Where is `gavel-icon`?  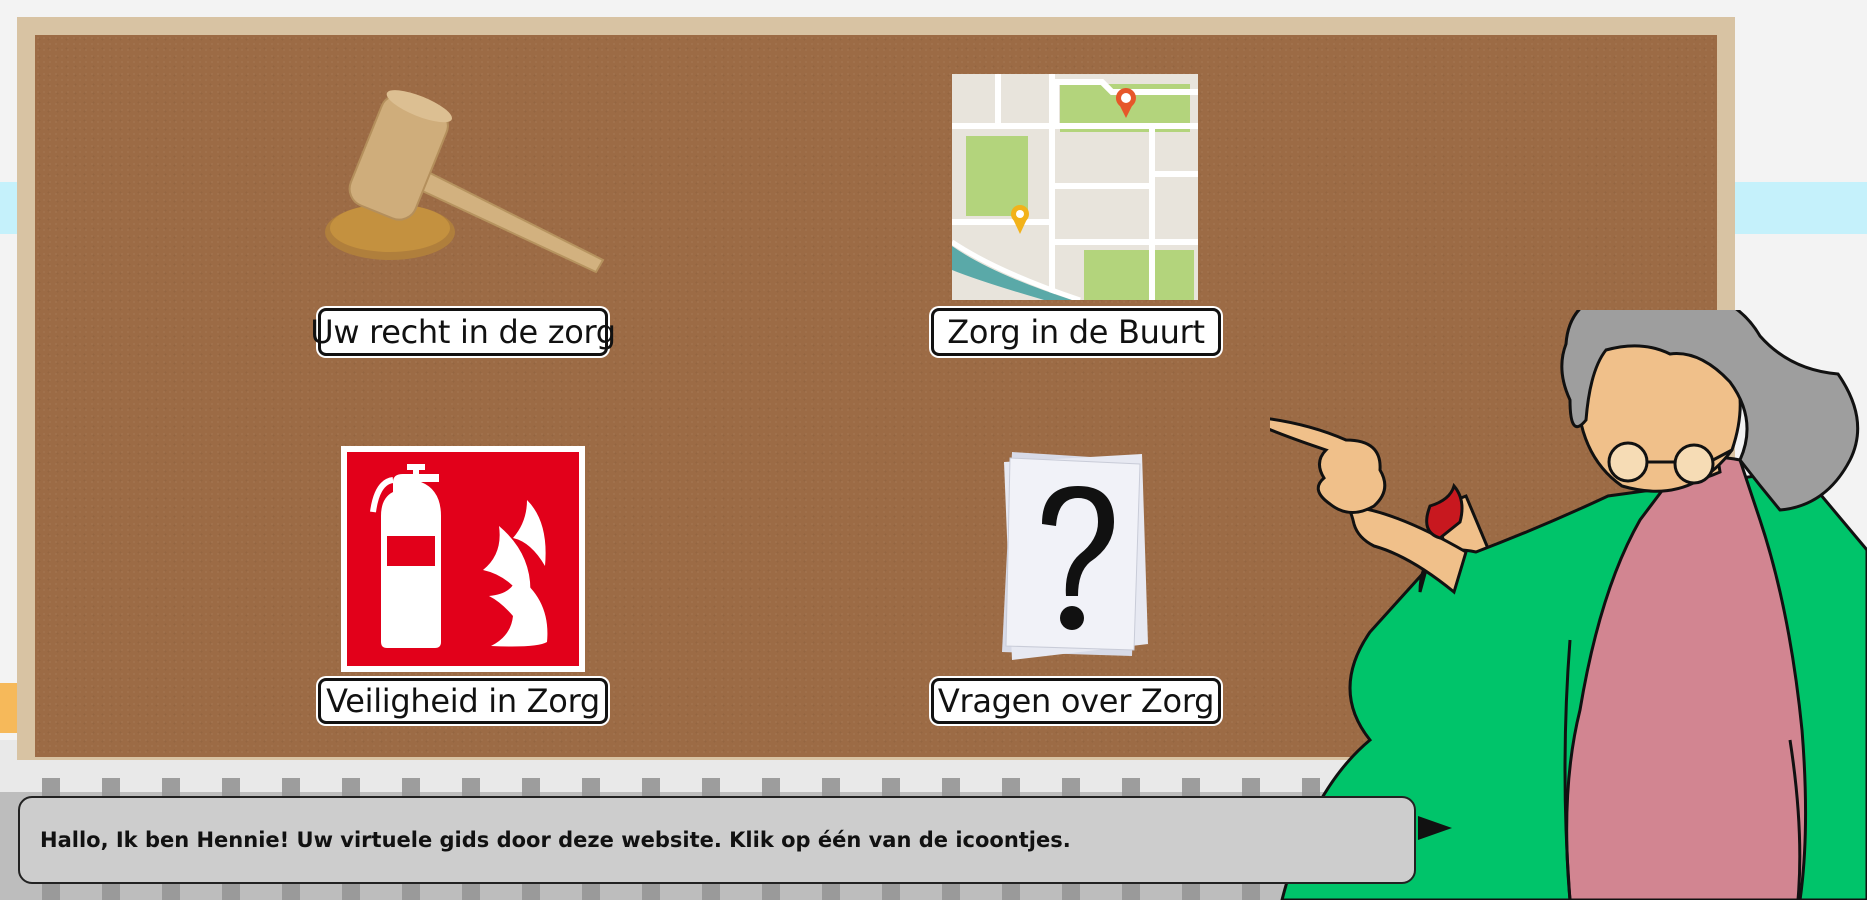 gavel-icon is located at coordinates (465, 182).